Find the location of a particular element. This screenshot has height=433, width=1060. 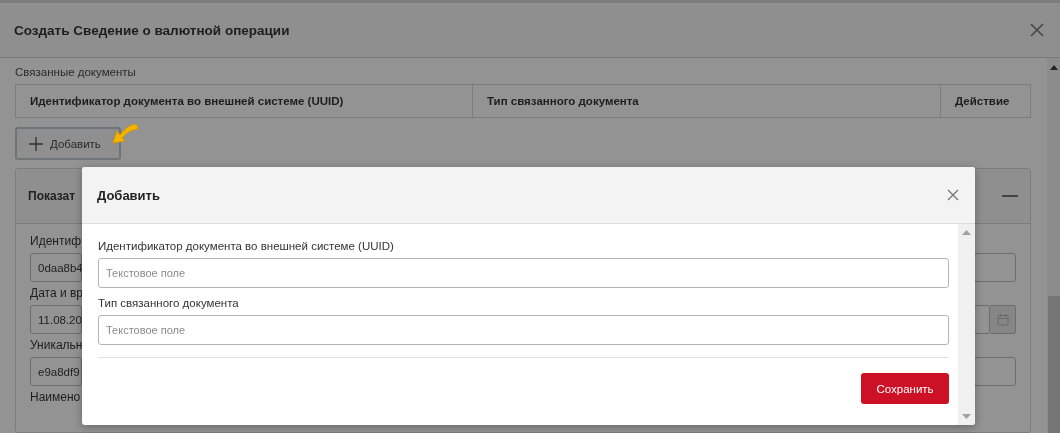

field-label: Тип связанного документа is located at coordinates (169, 303).